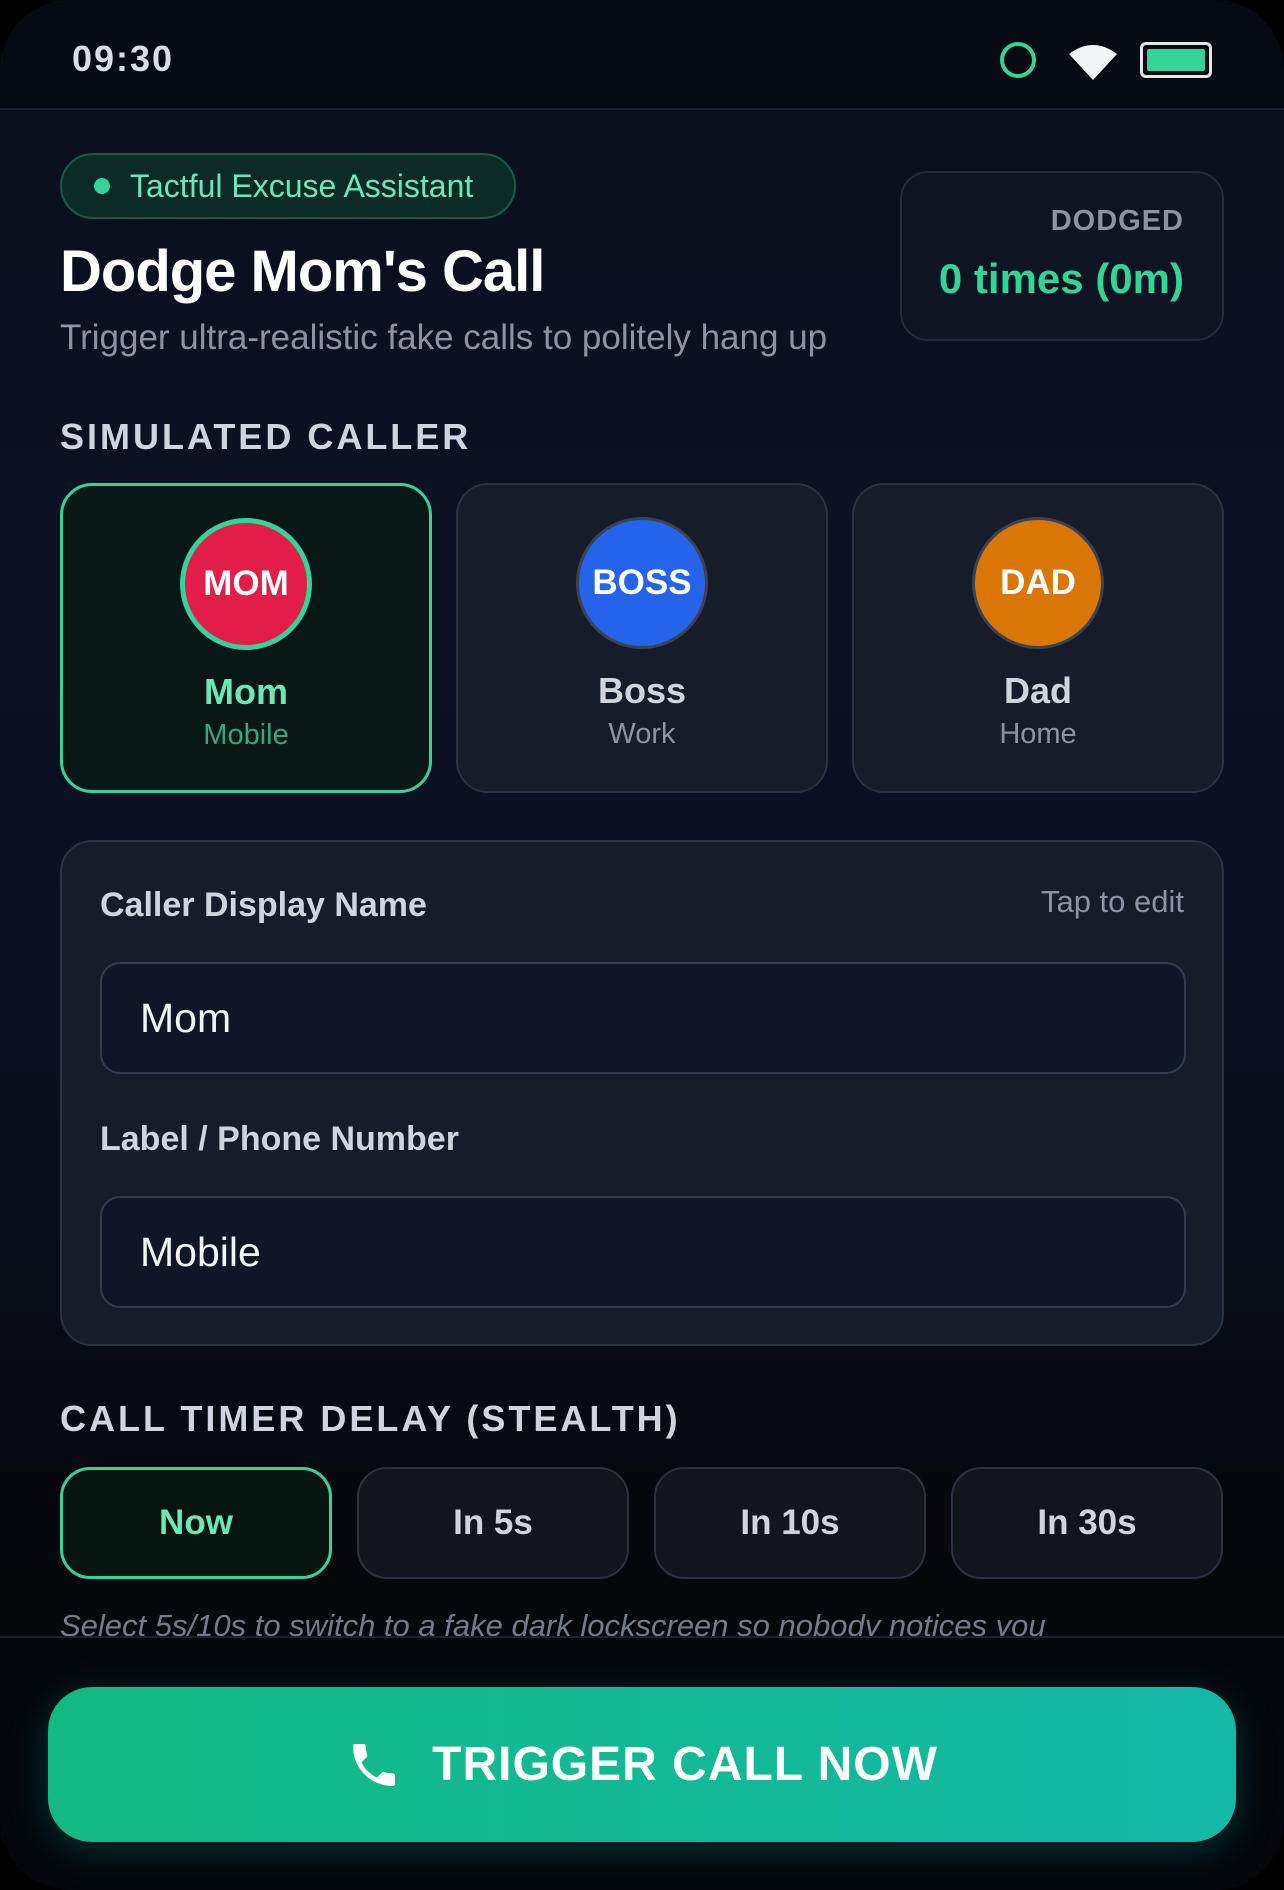 The height and width of the screenshot is (1890, 1284). What do you see at coordinates (642, 734) in the screenshot?
I see `caller-type: Work` at bounding box center [642, 734].